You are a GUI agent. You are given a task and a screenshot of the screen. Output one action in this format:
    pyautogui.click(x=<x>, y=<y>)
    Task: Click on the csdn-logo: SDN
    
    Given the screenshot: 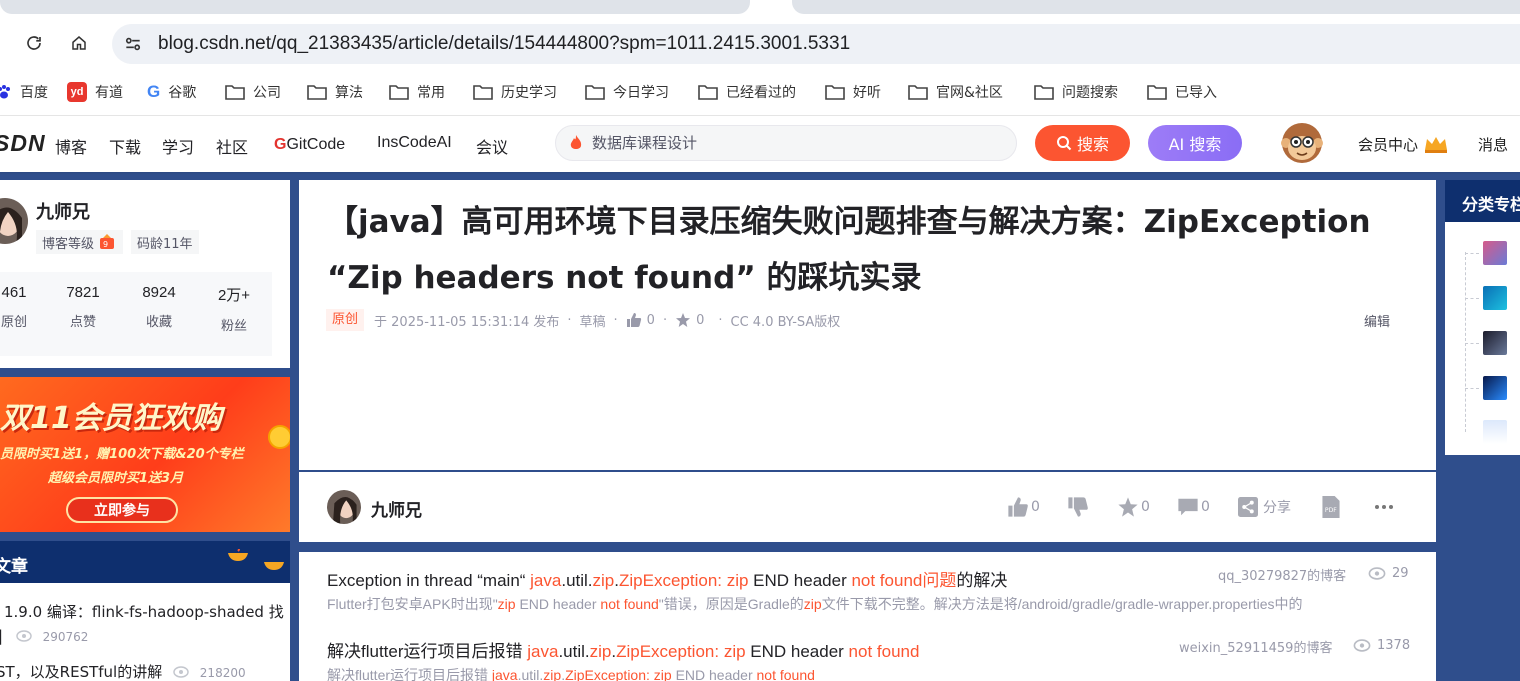 What is the action you would take?
    pyautogui.click(x=23, y=143)
    